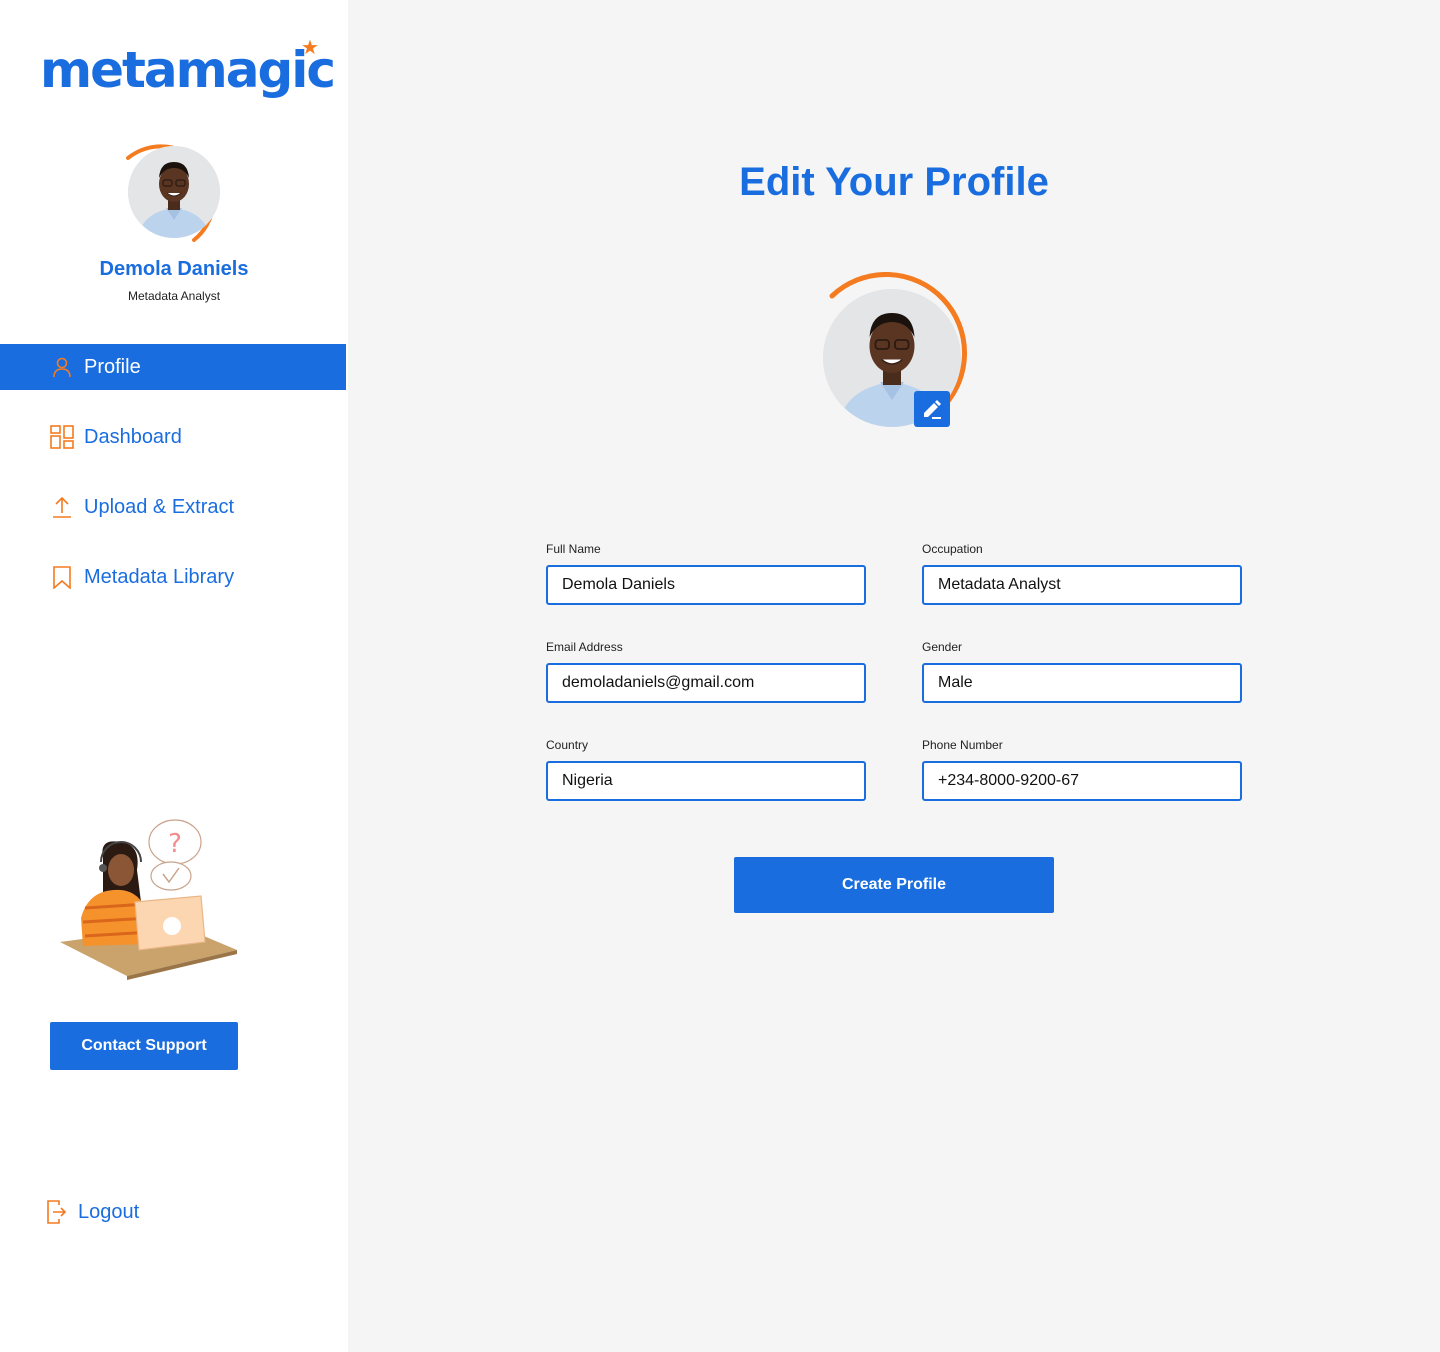 Image resolution: width=1440 pixels, height=1352 pixels. I want to click on user-icon, so click(62, 367).